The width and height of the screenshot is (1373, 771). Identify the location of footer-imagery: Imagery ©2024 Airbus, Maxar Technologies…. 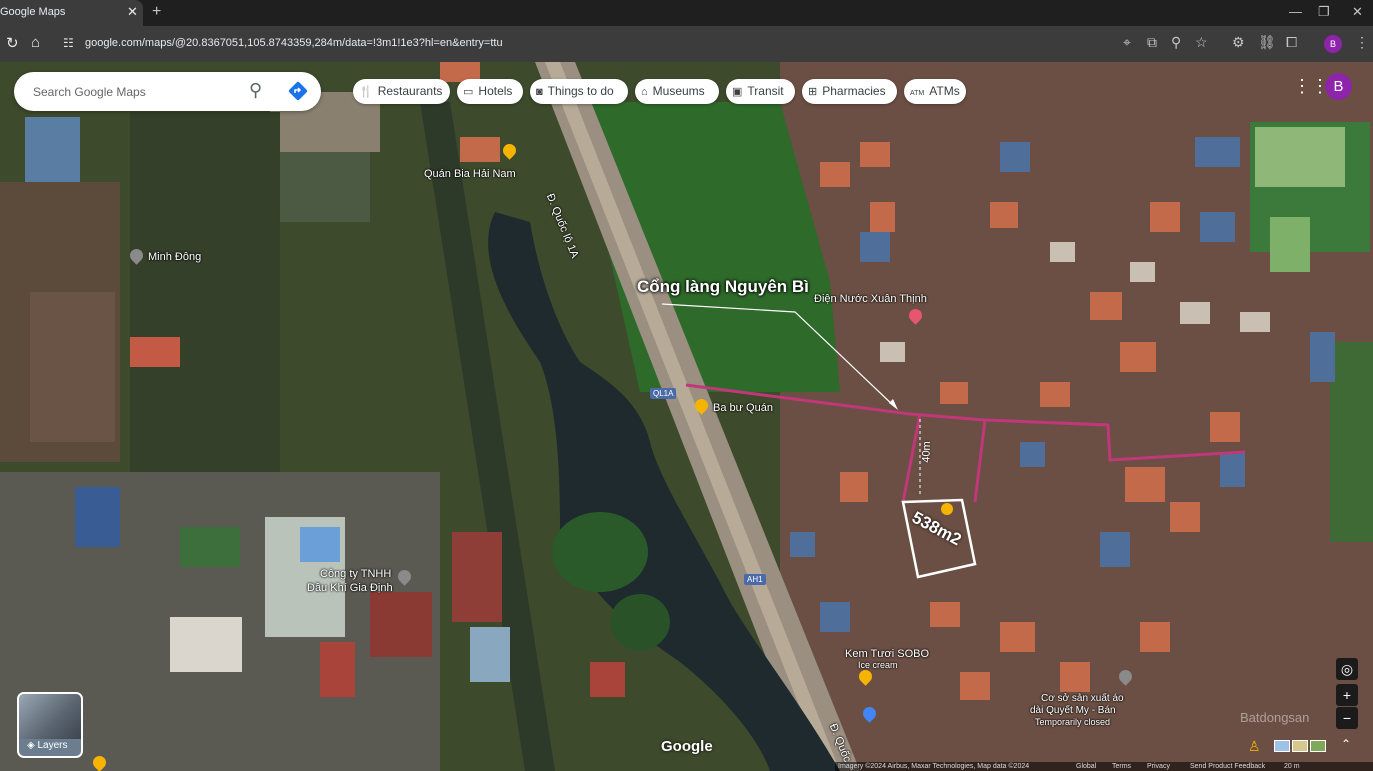
(934, 766).